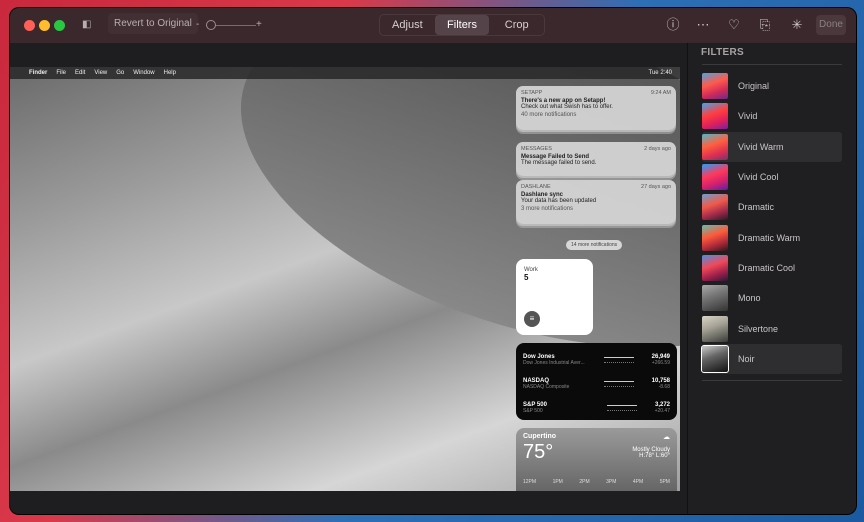  What do you see at coordinates (567, 107) in the screenshot?
I see `notif-body: Check out what Swish has to offer.` at bounding box center [567, 107].